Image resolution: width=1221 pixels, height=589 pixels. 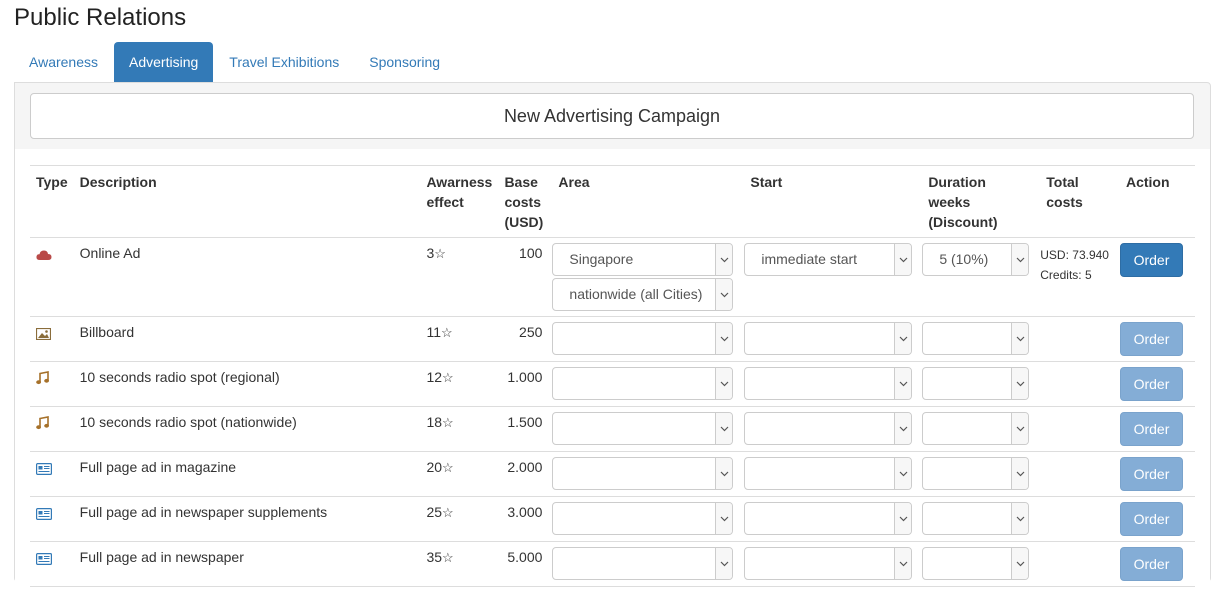 I want to click on tab-awareness: Awareness, so click(x=63, y=62).